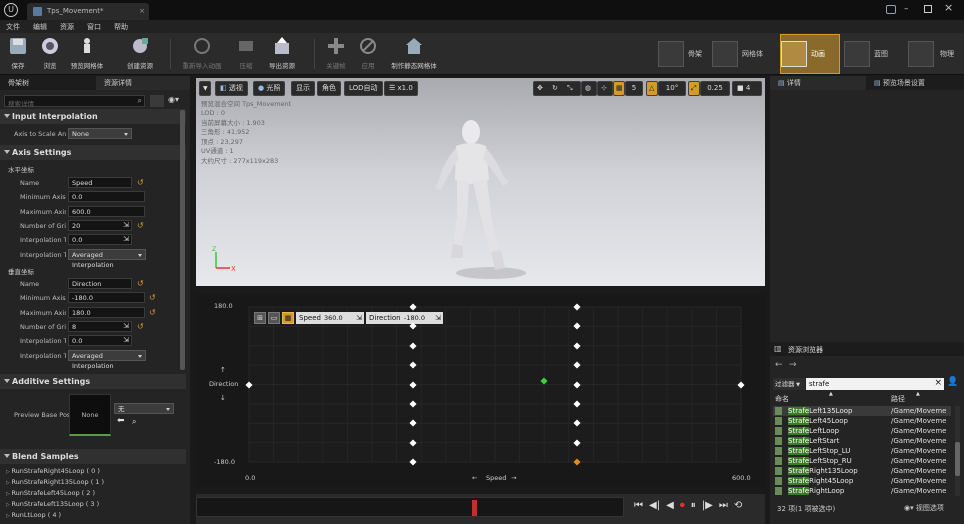  Describe the element at coordinates (789, 384) in the screenshot. I see `filter-dropdown: 过滤器 ▼` at that location.